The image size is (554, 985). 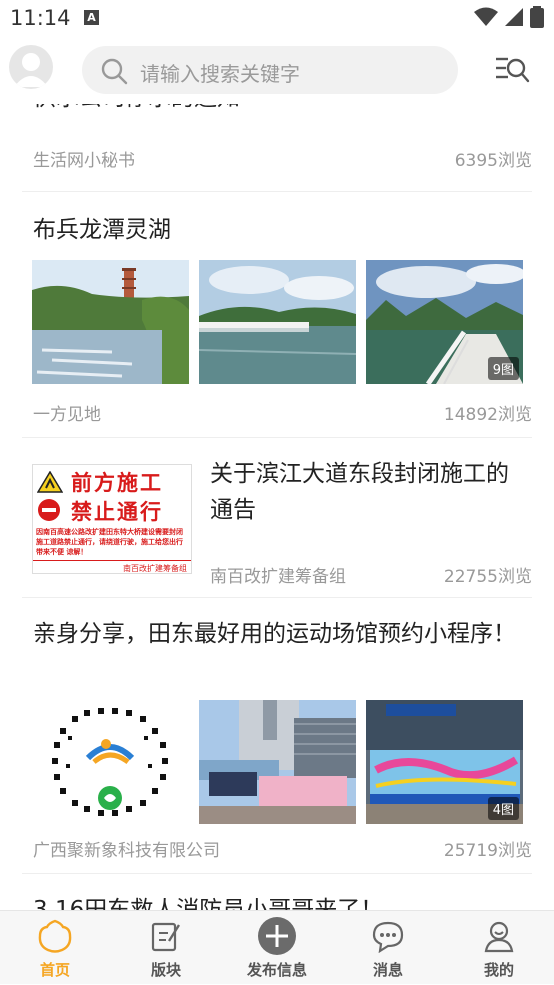 I want to click on message-icon, so click(x=388, y=937).